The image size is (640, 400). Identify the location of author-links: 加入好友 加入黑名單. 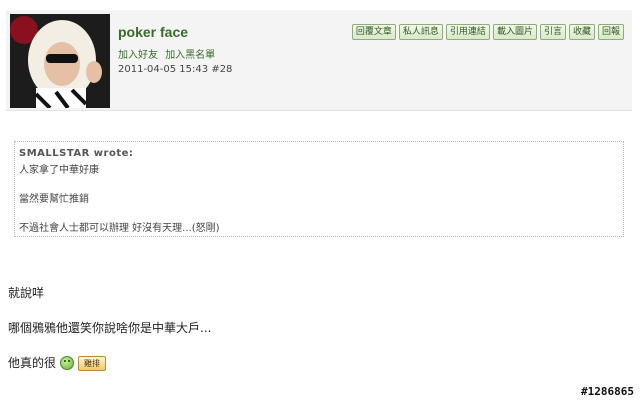
(175, 53).